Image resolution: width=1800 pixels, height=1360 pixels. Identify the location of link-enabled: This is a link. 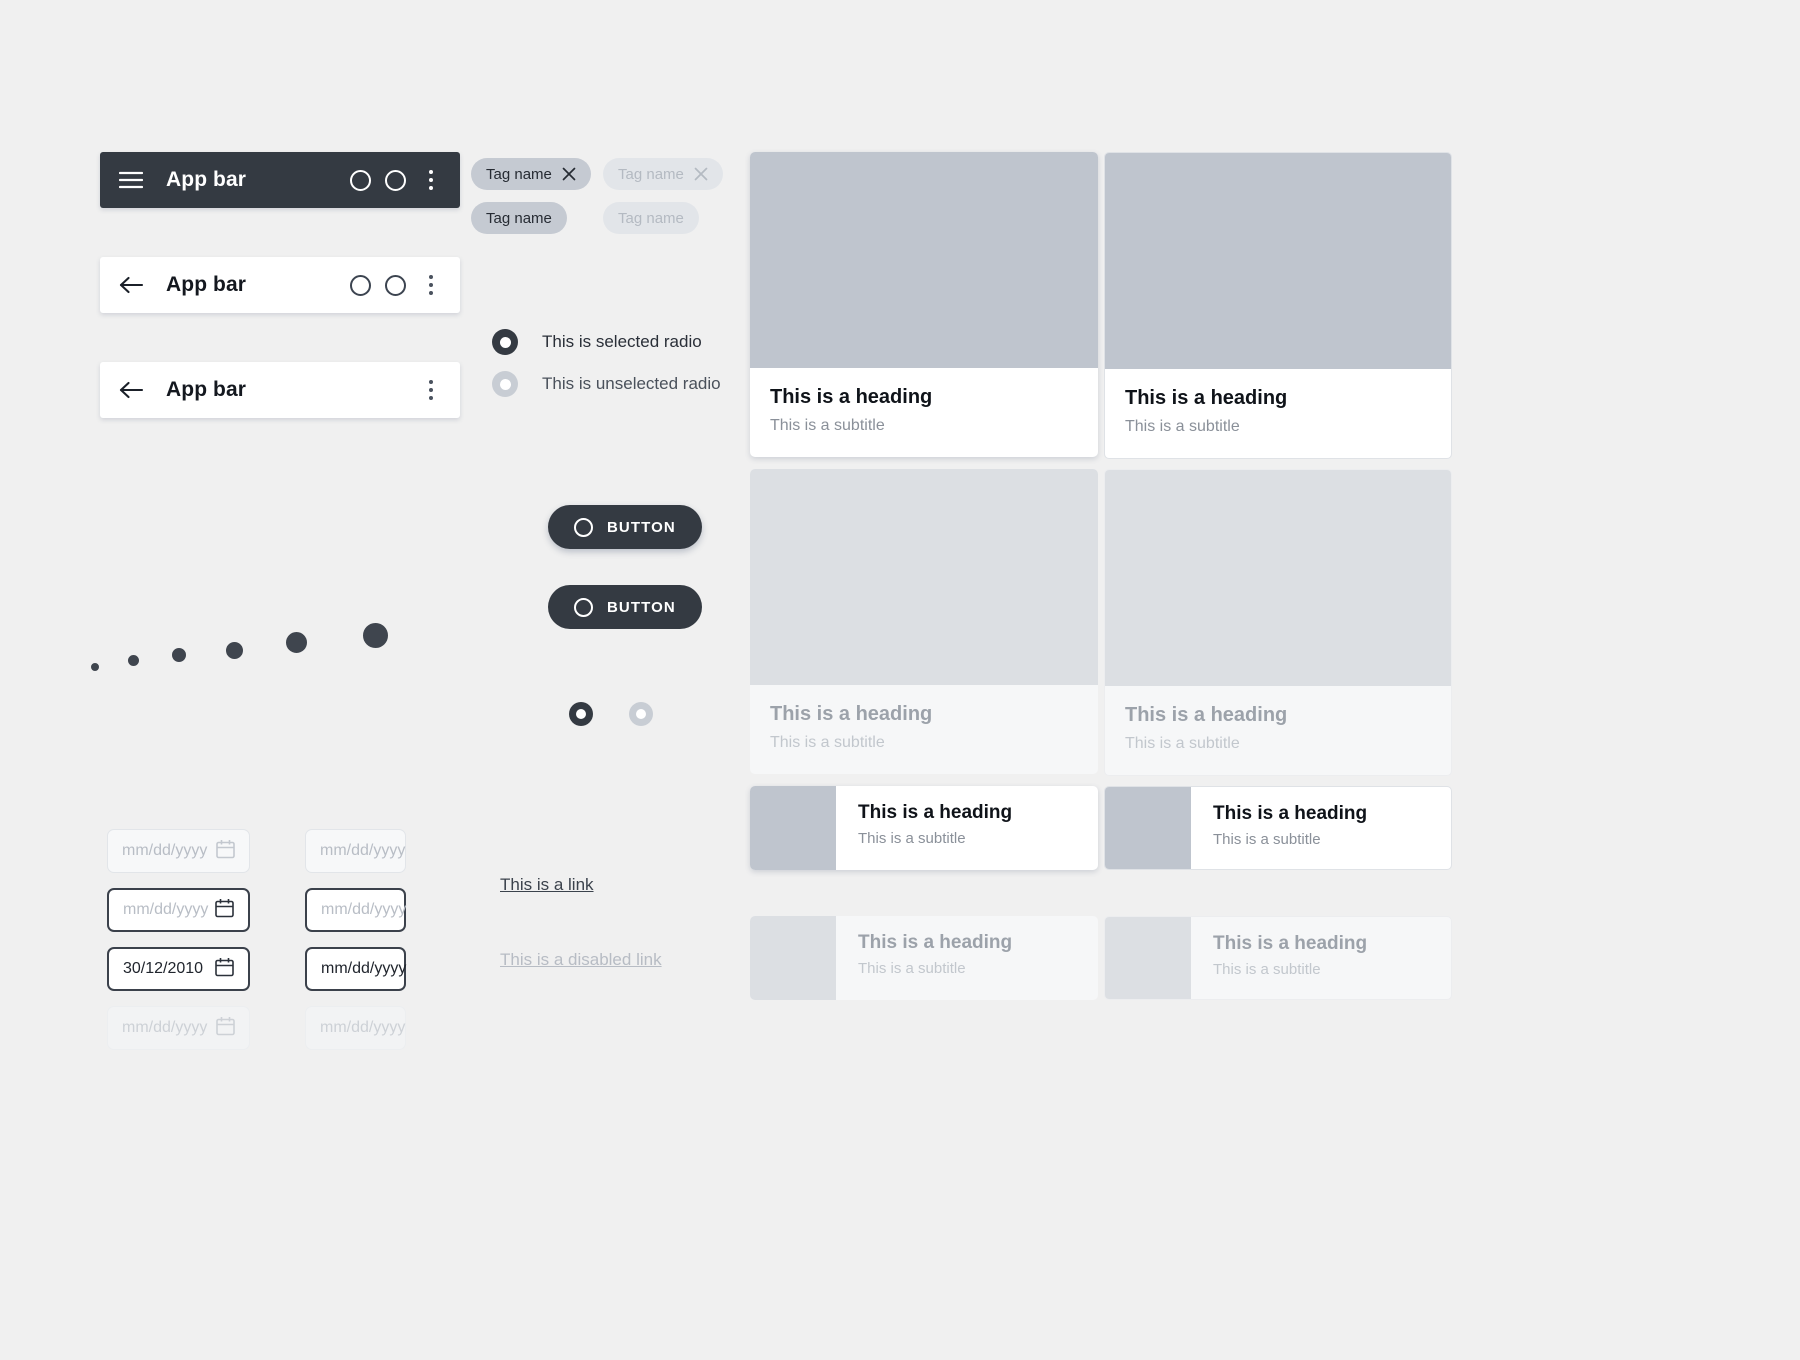
(547, 885).